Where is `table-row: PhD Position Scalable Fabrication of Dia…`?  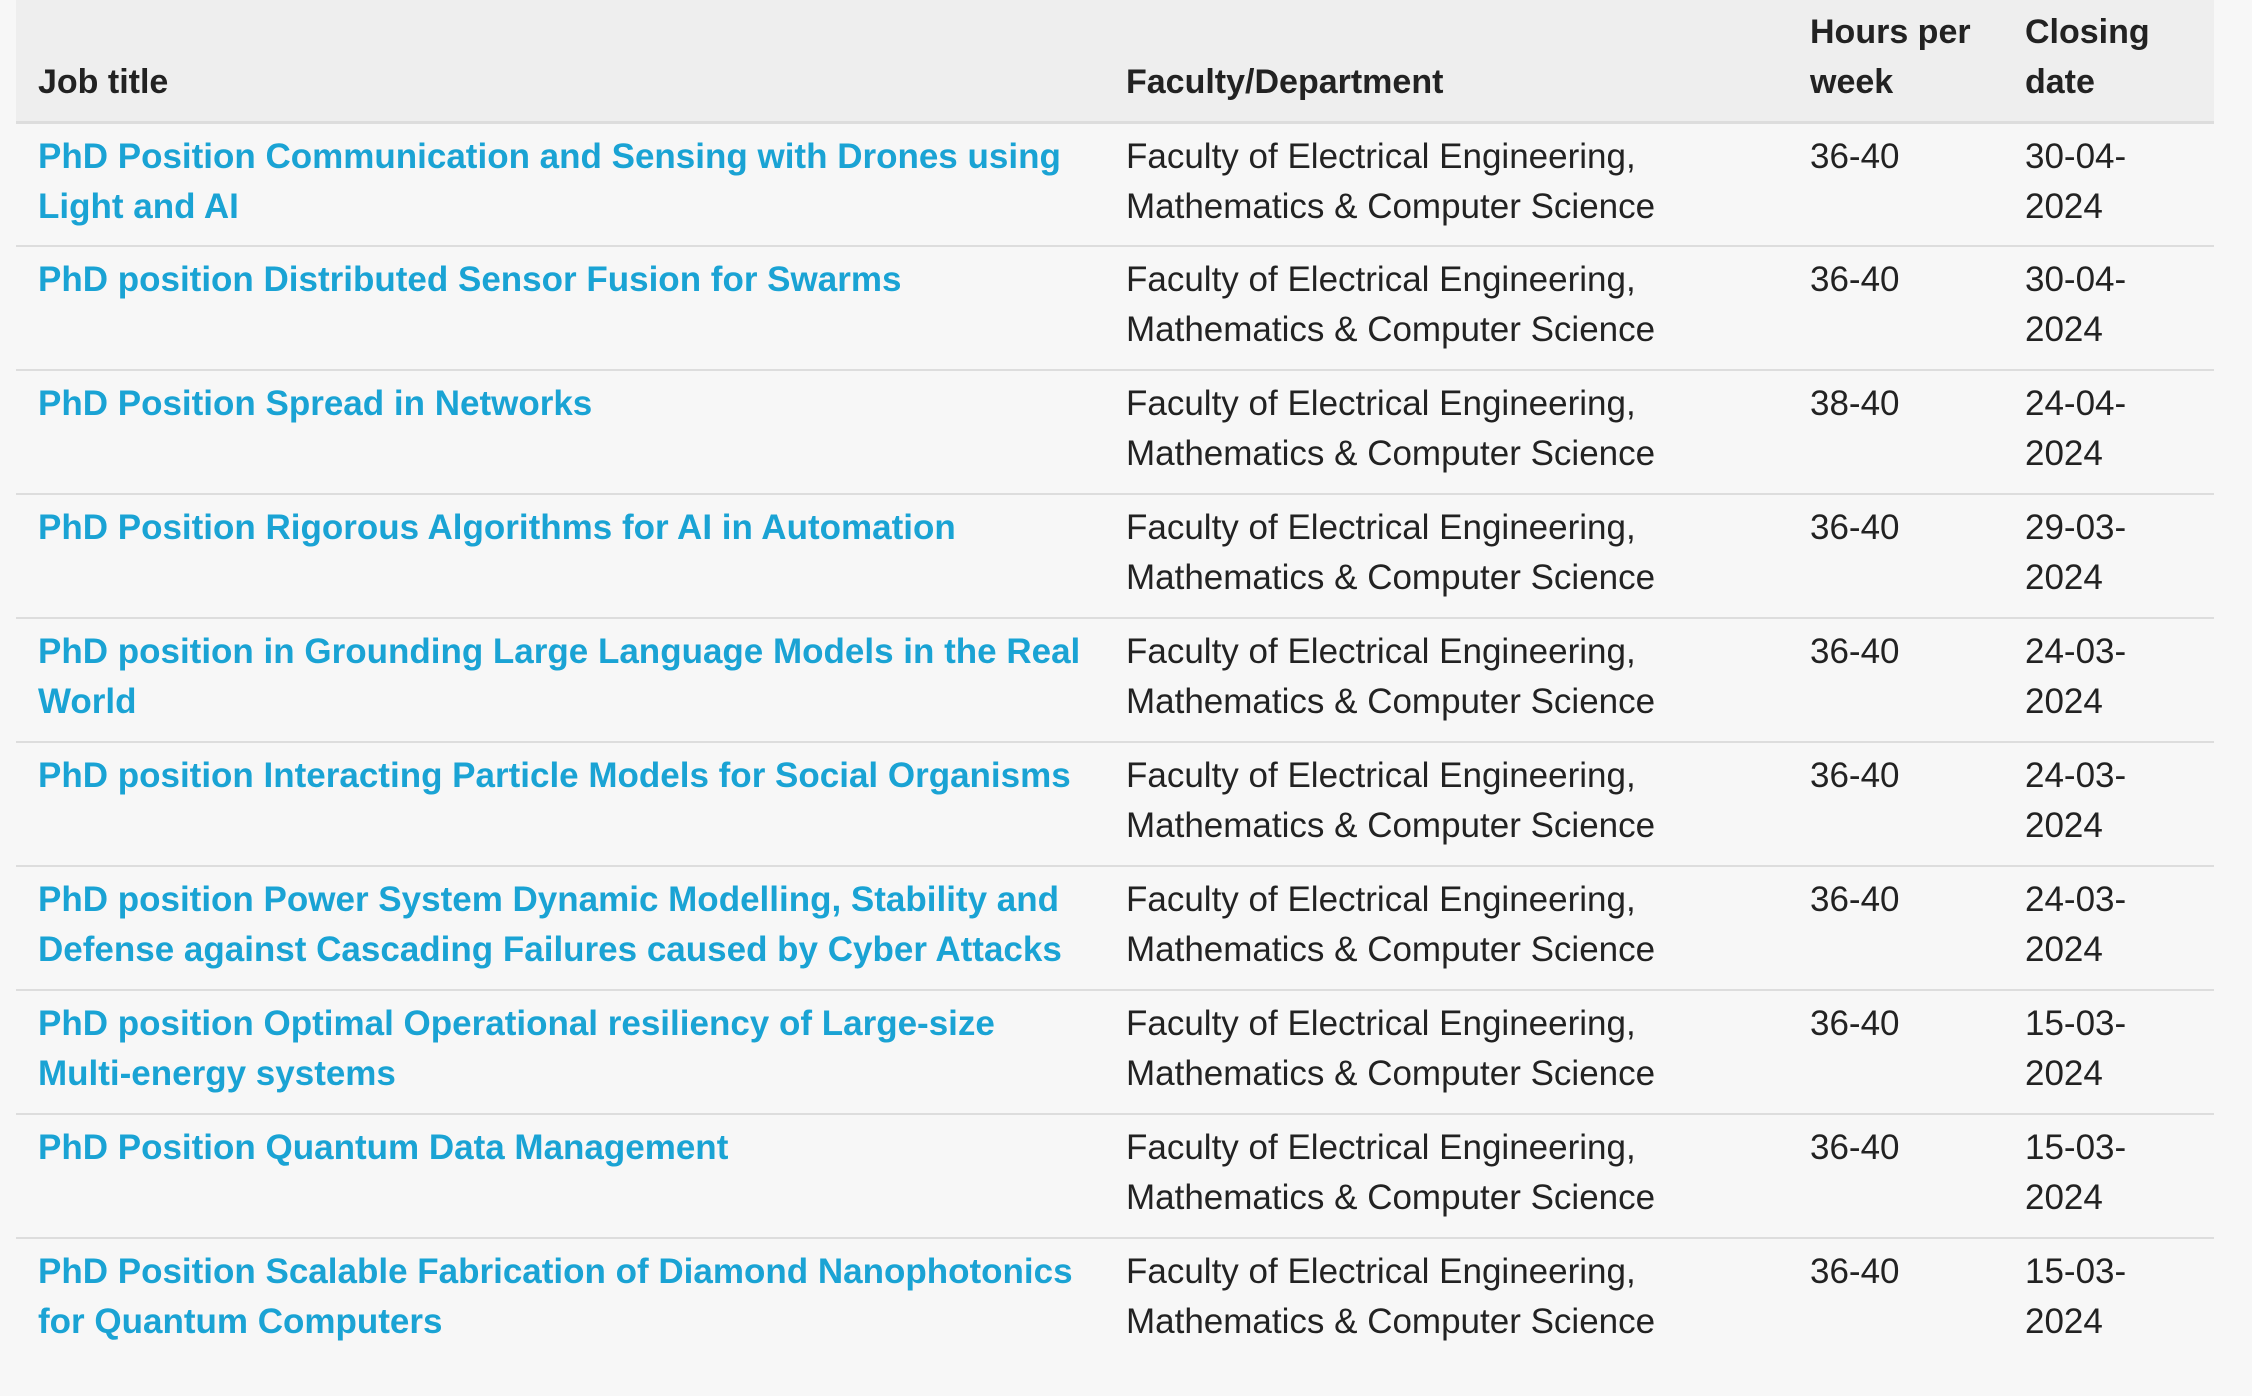 table-row: PhD Position Scalable Fabrication of Dia… is located at coordinates (1115, 1300).